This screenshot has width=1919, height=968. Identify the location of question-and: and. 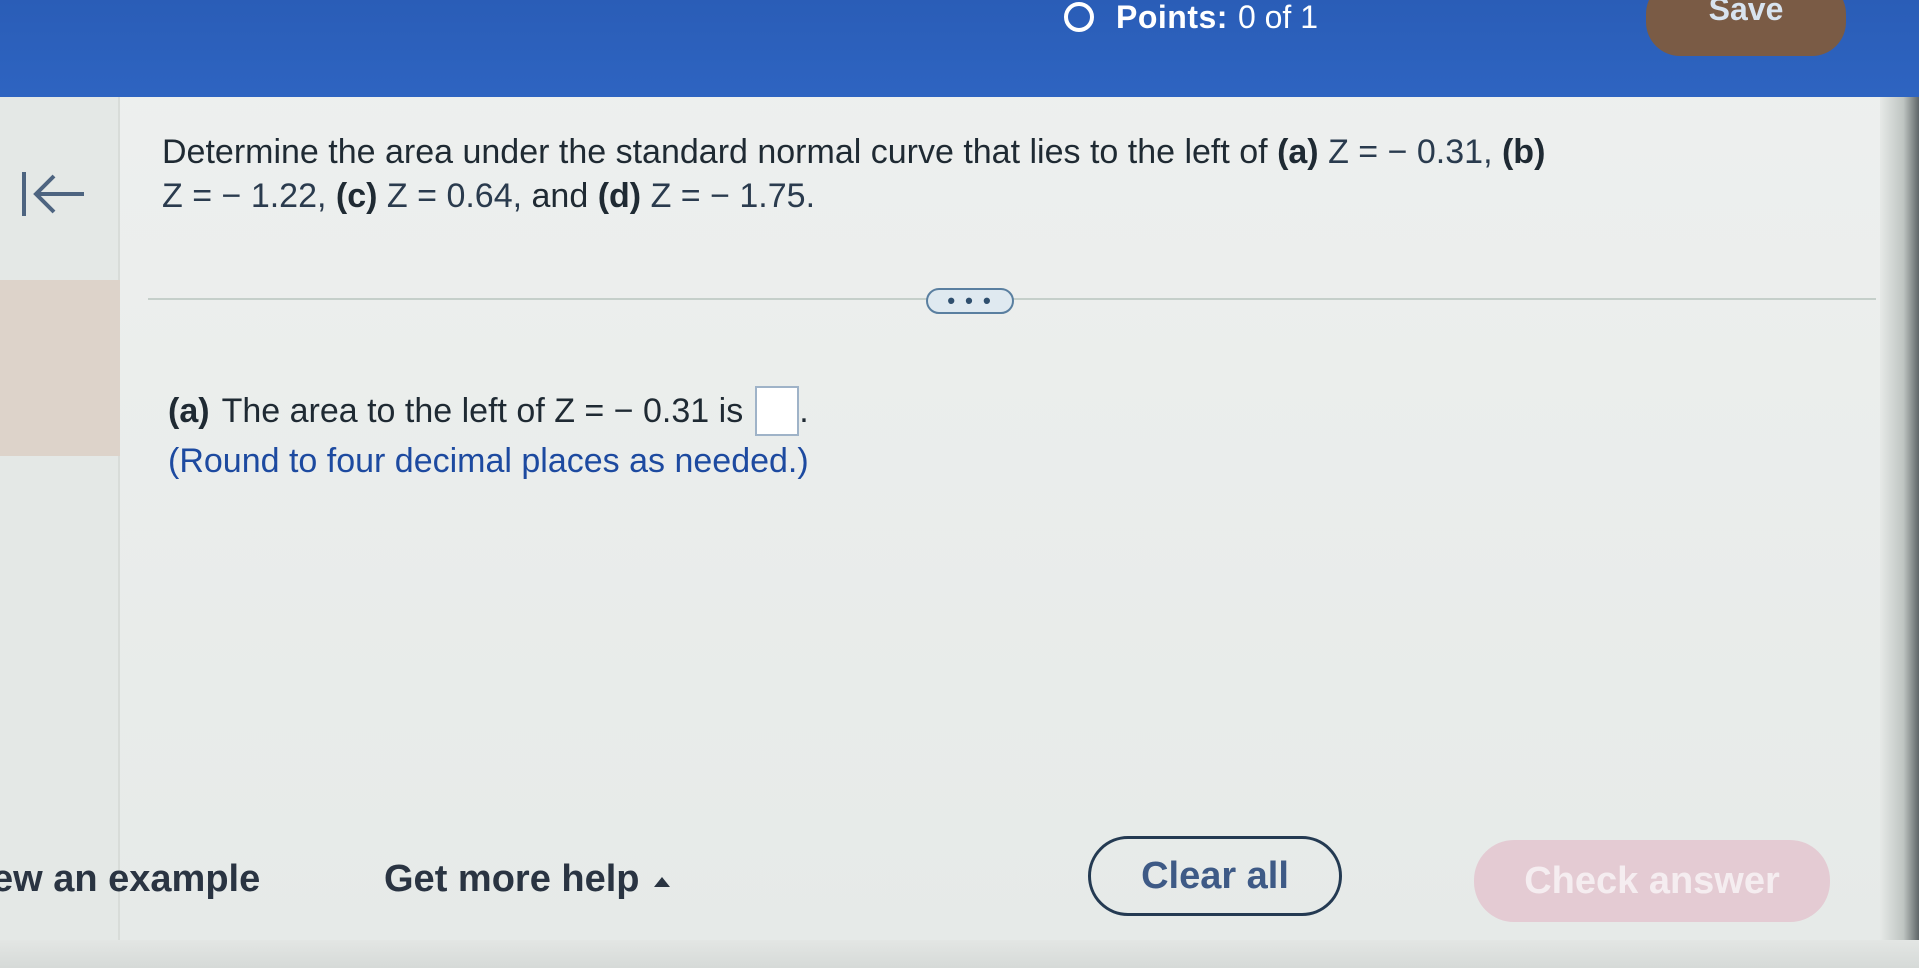
(560, 196).